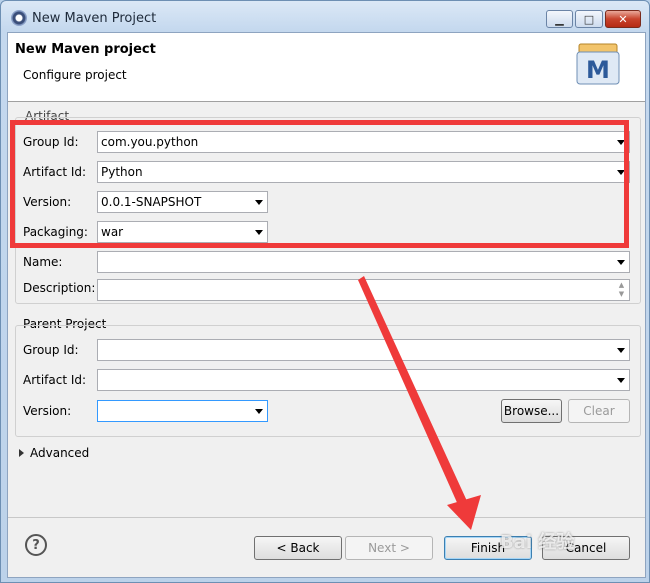 This screenshot has width=650, height=583. I want to click on watermark: Bai 经验, so click(537, 542).